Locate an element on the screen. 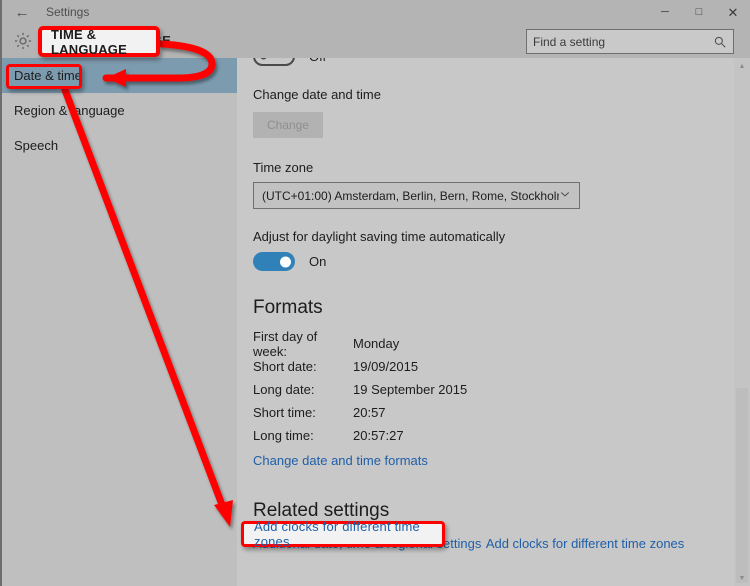 This screenshot has width=750, height=586. change-button: Change is located at coordinates (288, 125).